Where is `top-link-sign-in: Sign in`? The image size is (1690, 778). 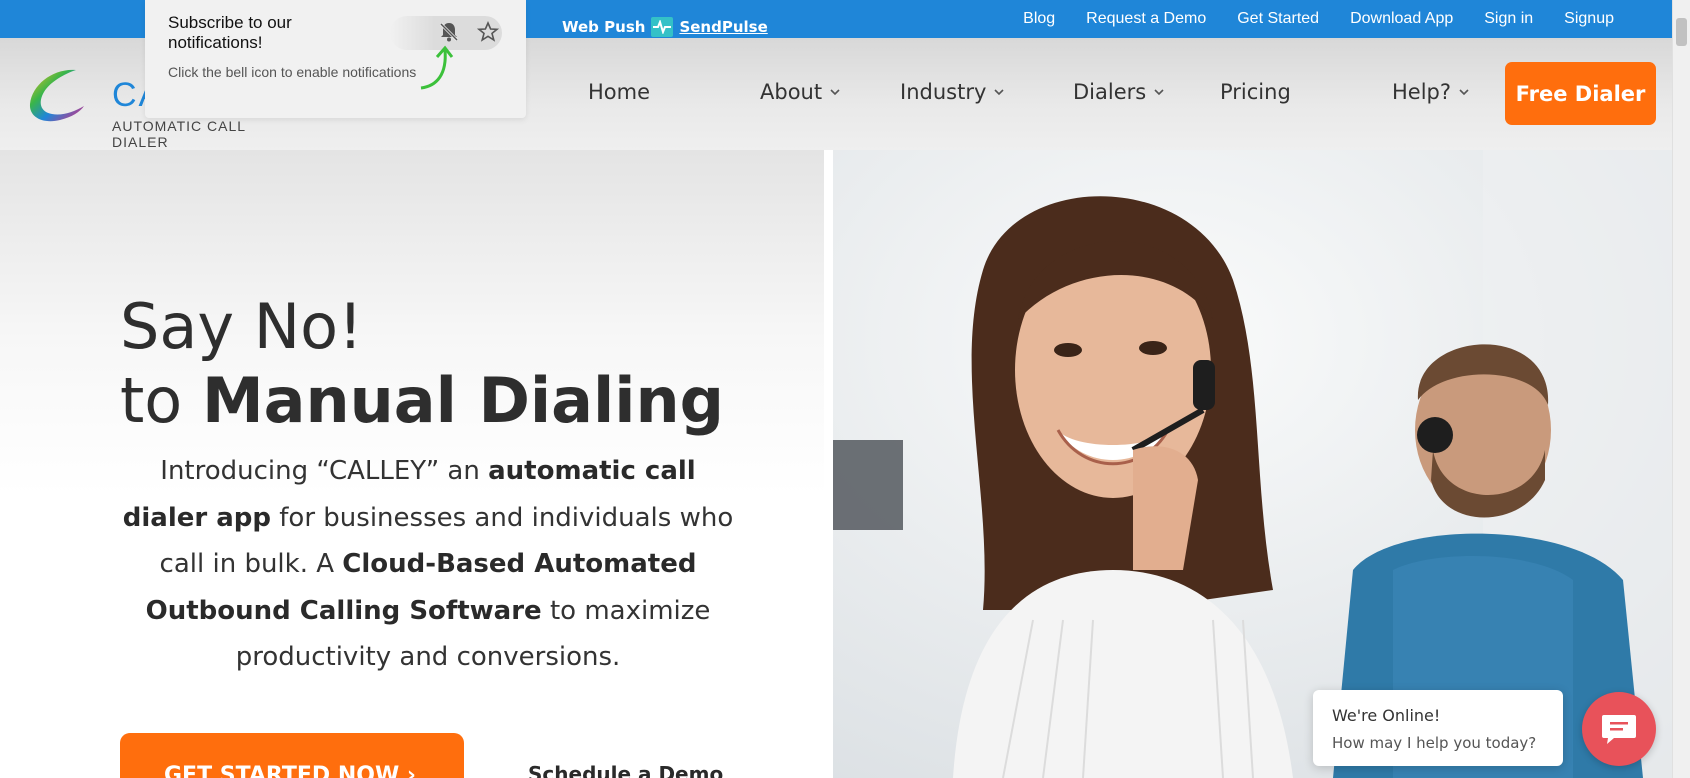
top-link-sign-in: Sign in is located at coordinates (1508, 19).